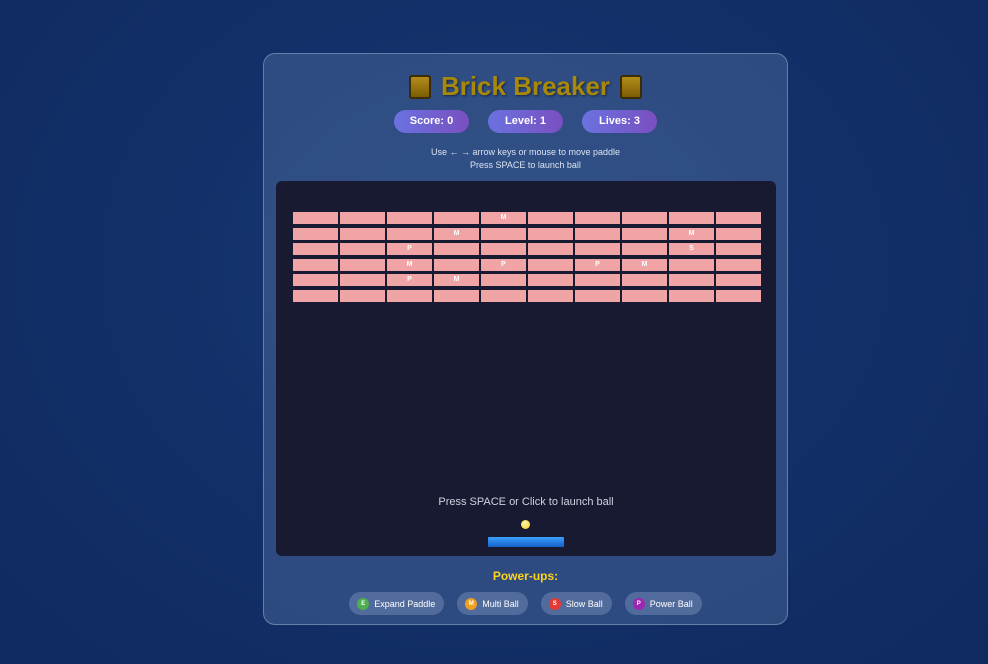 The image size is (988, 664). I want to click on powerup-item: E Expand Paddle, so click(397, 603).